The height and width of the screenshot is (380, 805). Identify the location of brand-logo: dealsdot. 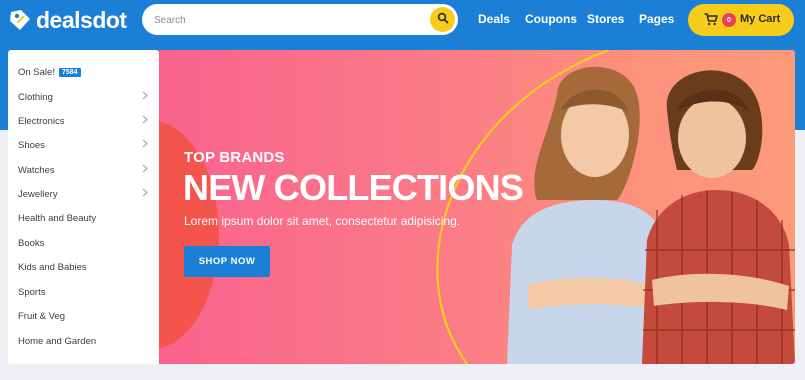
(67, 20).